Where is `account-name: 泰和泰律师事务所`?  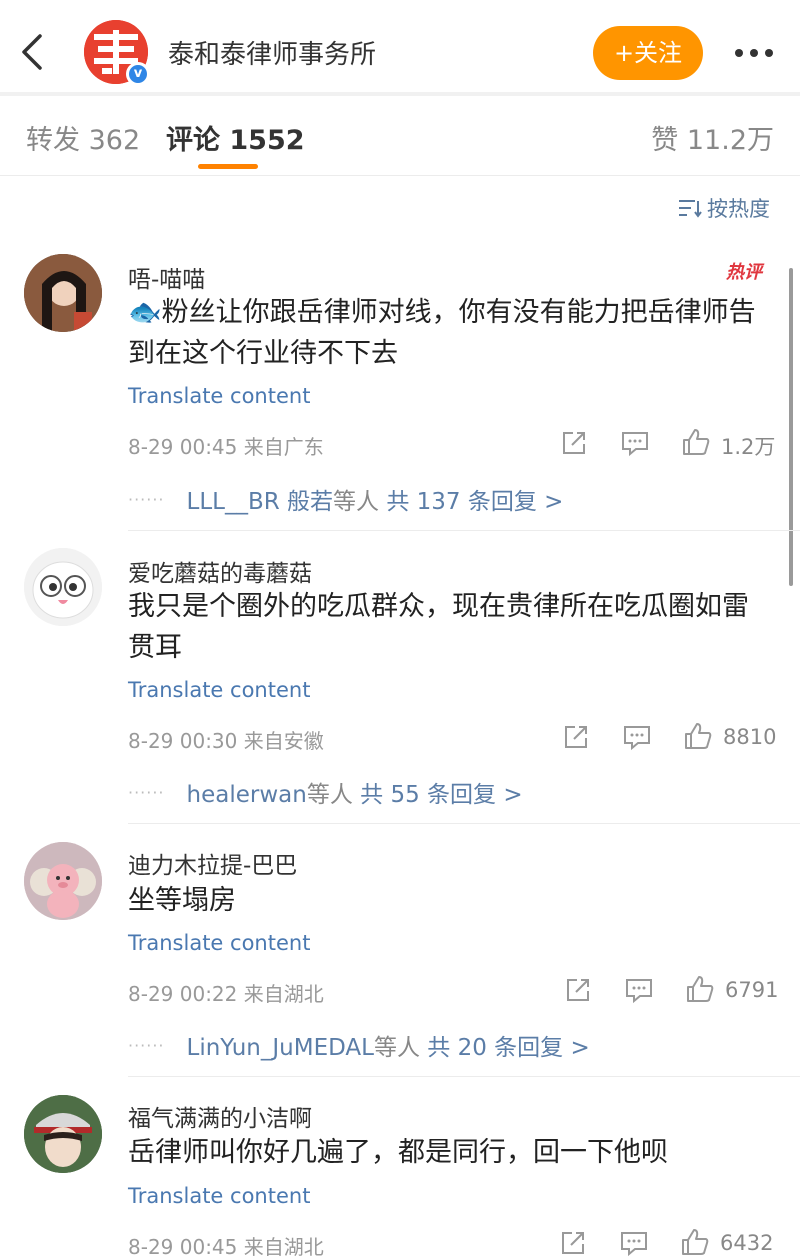
account-name: 泰和泰律师事务所 is located at coordinates (272, 52).